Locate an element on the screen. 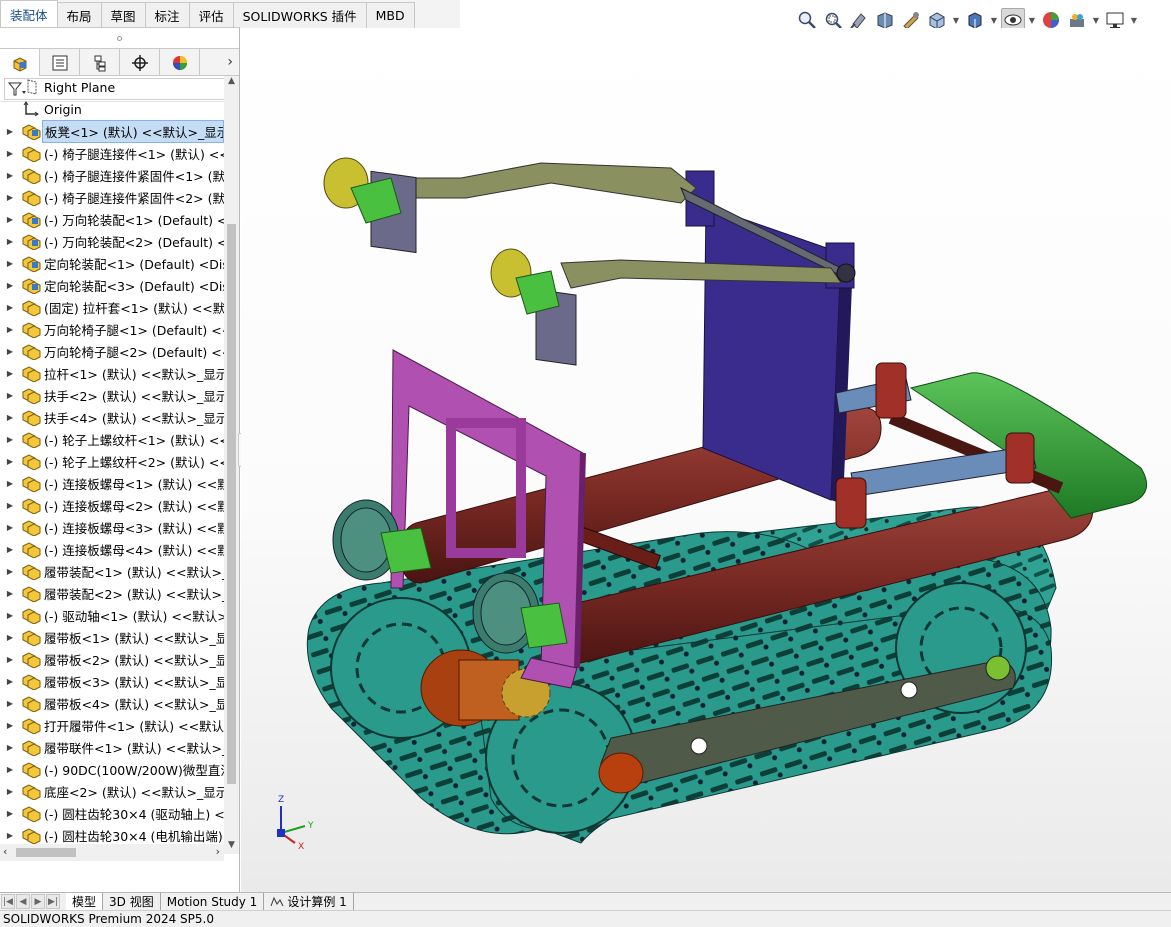  backrest-panel is located at coordinates (772, 353).